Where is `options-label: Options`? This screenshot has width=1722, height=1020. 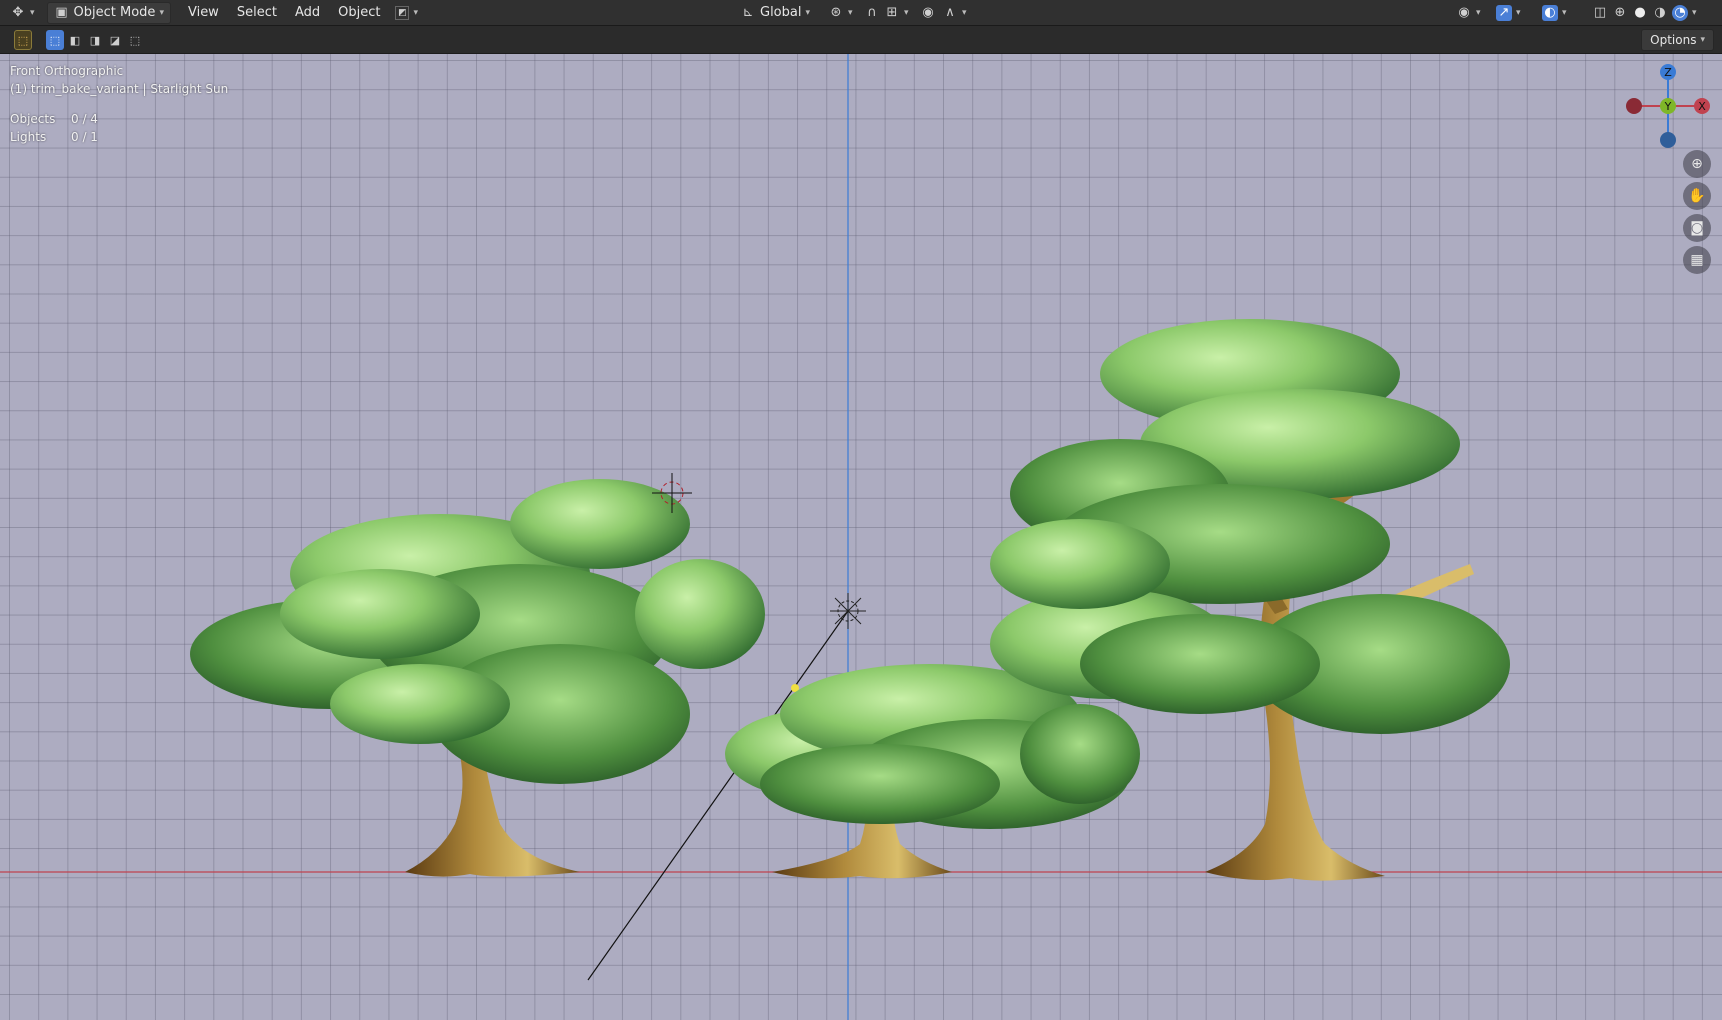
options-label: Options is located at coordinates (1673, 40).